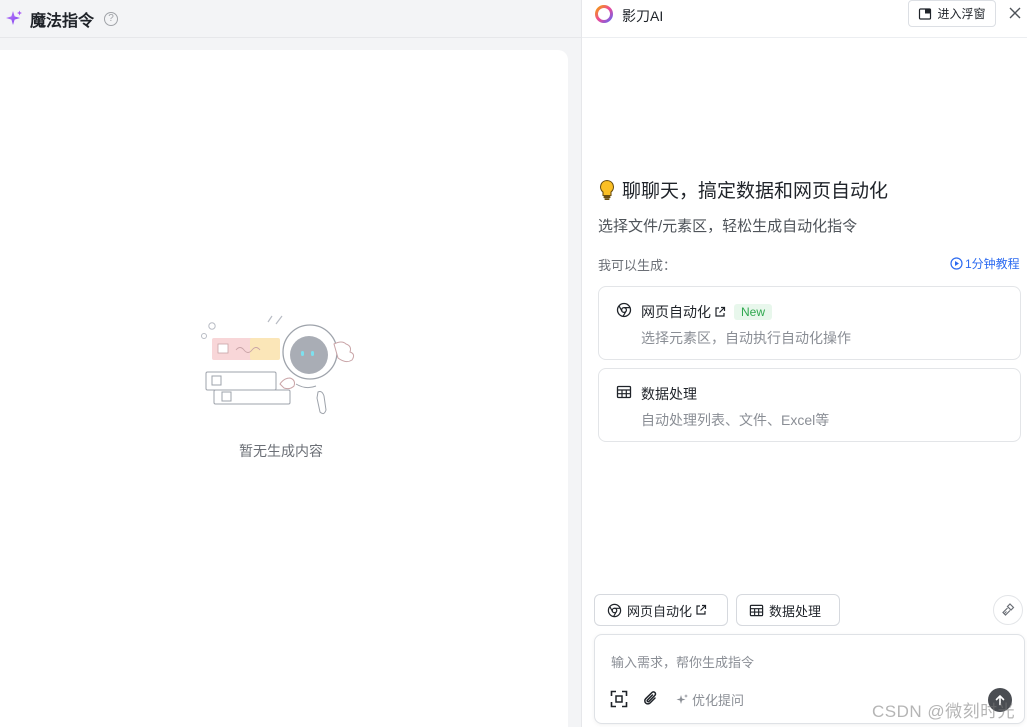 This screenshot has height=727, width=1027. I want to click on chip-label: 数据处理, so click(795, 611).